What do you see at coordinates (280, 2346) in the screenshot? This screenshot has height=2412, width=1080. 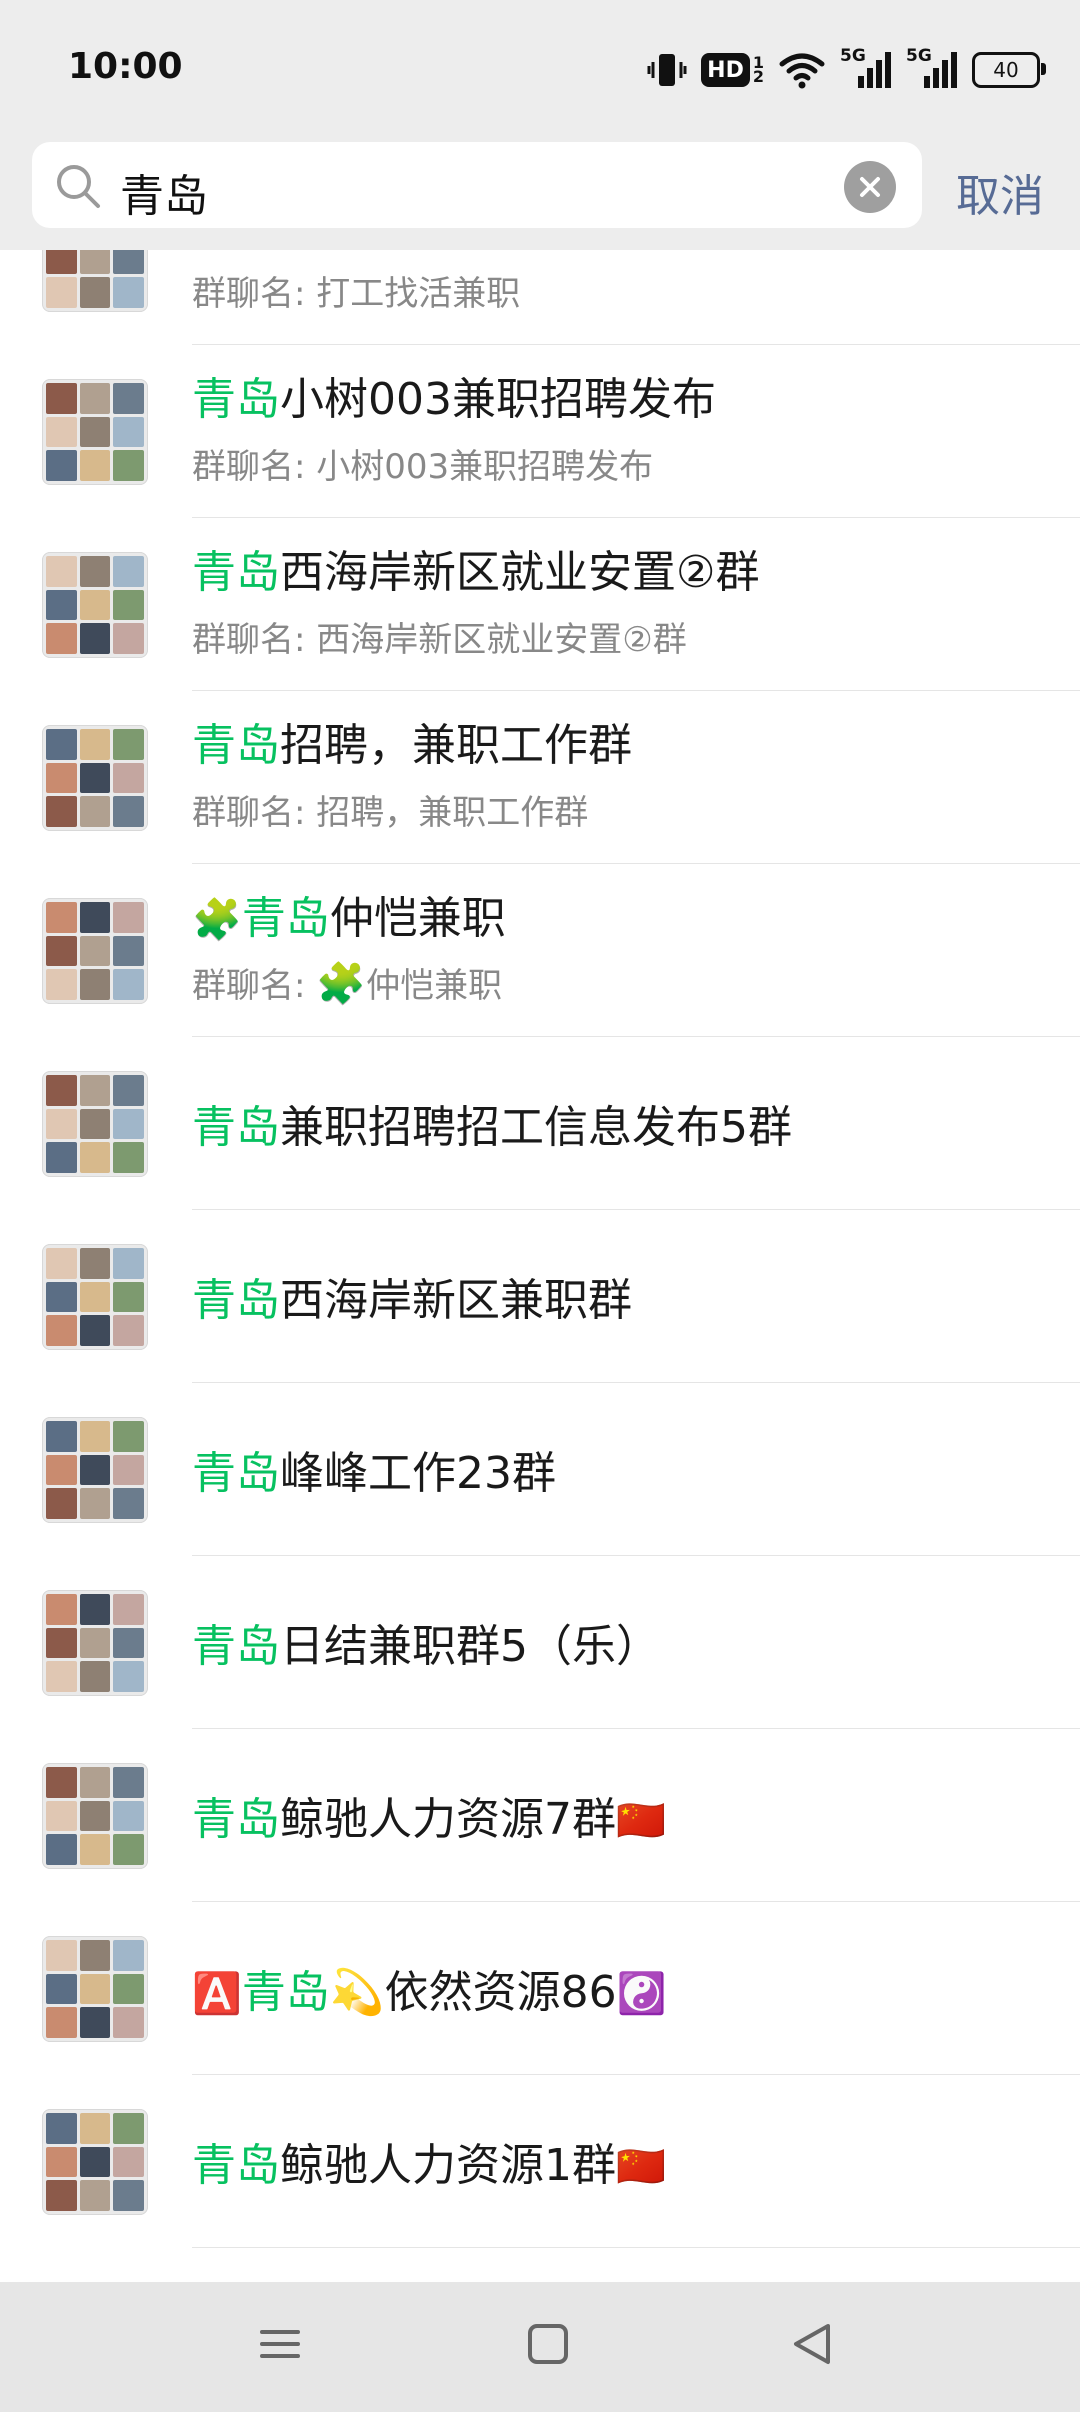 I see `menu-icon` at bounding box center [280, 2346].